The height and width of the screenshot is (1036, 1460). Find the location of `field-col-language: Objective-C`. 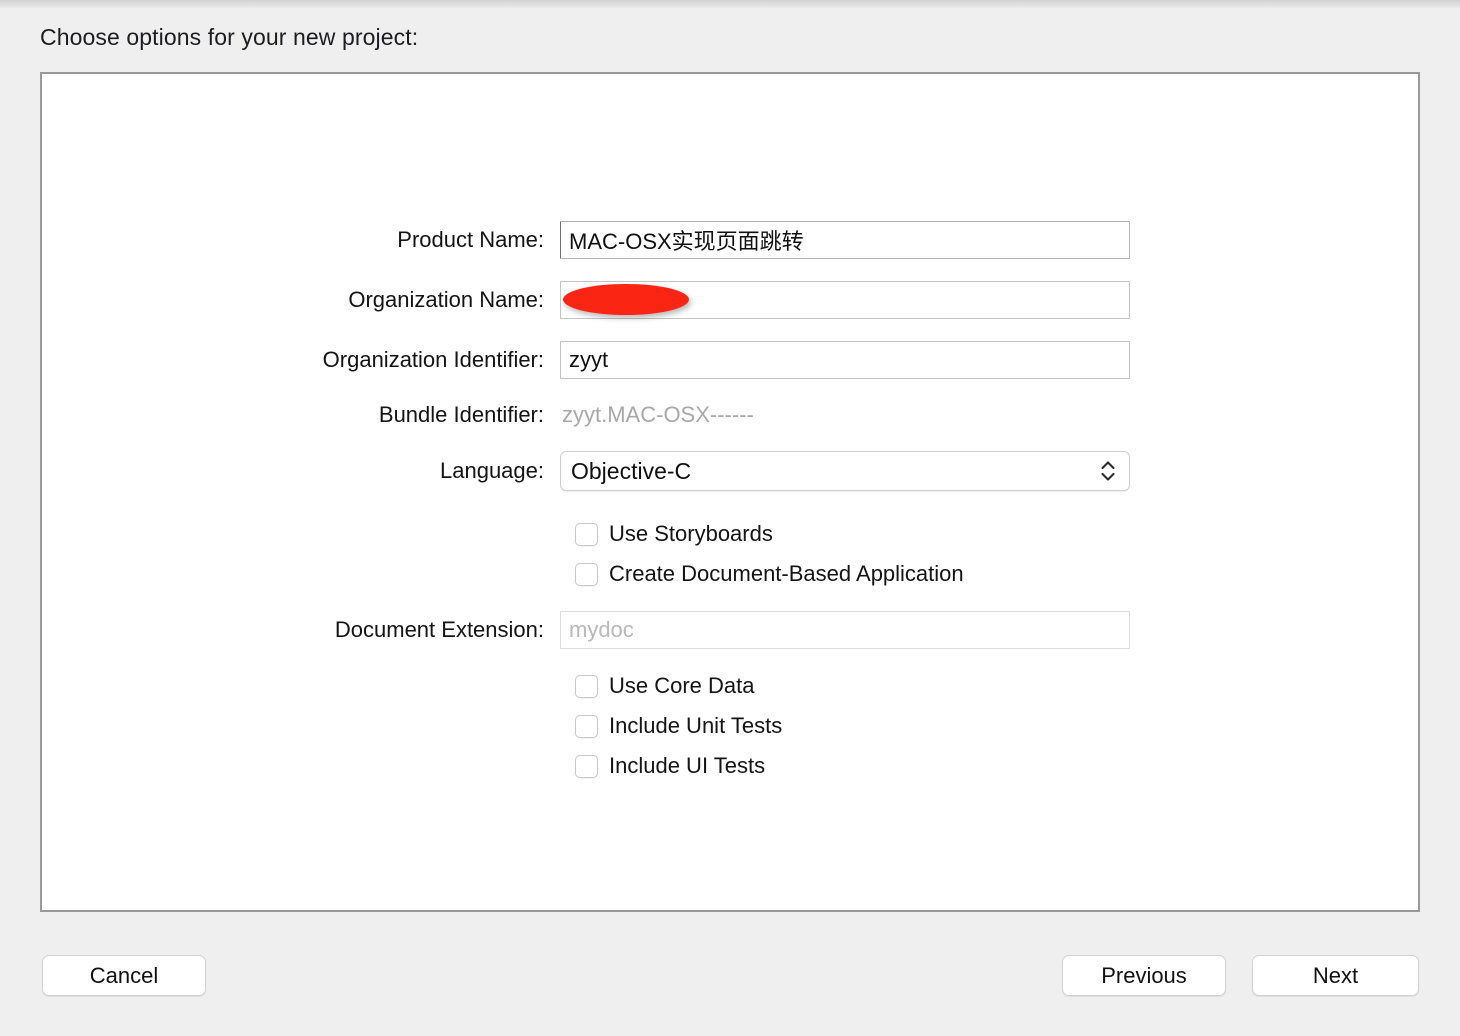

field-col-language: Objective-C is located at coordinates (845, 471).